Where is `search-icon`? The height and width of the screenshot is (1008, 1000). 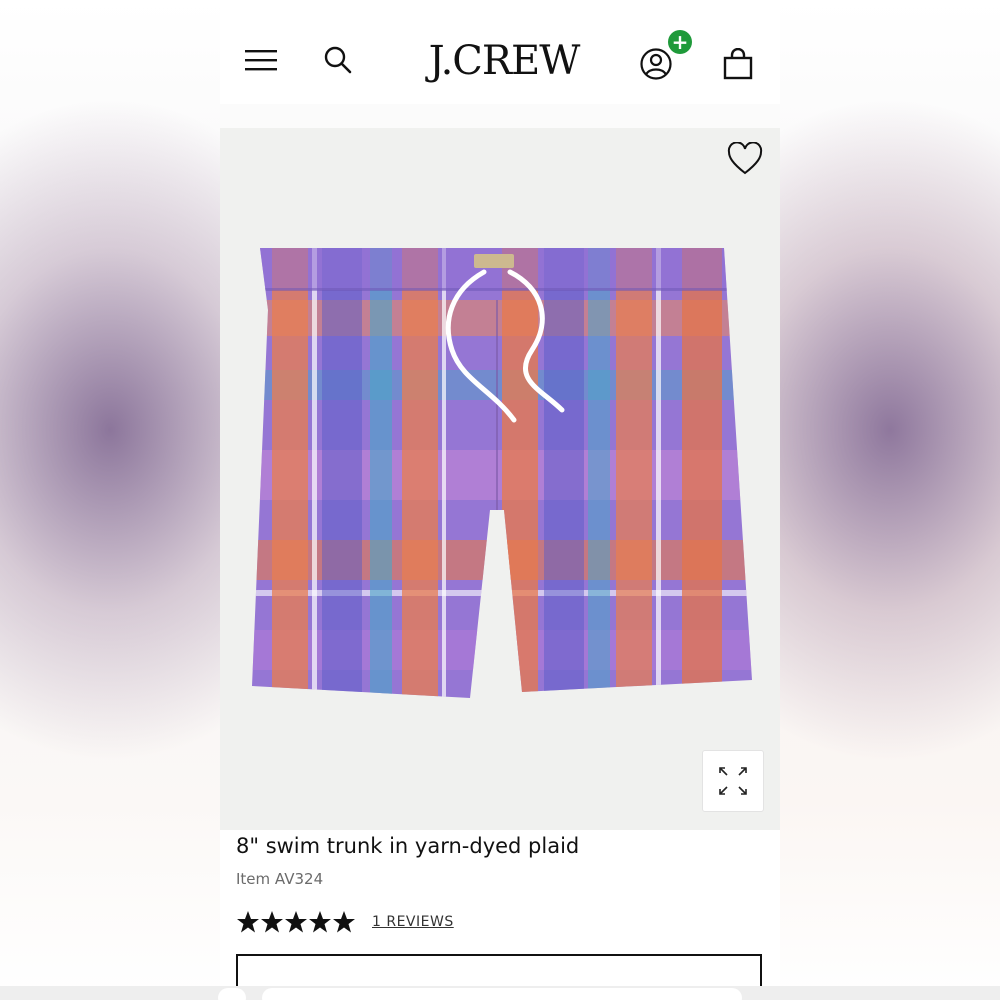 search-icon is located at coordinates (338, 60).